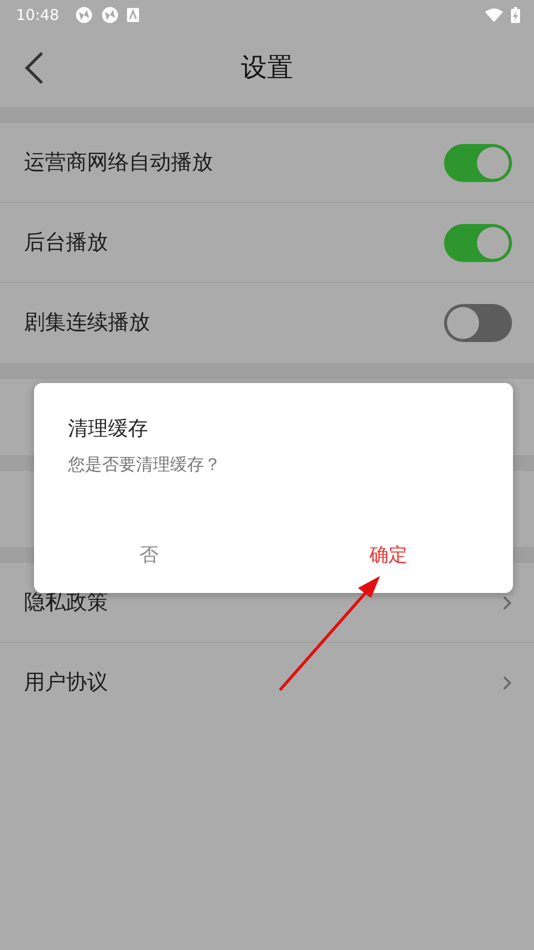 This screenshot has height=950, width=534. Describe the element at coordinates (34, 68) in the screenshot. I see `back-icon` at that location.